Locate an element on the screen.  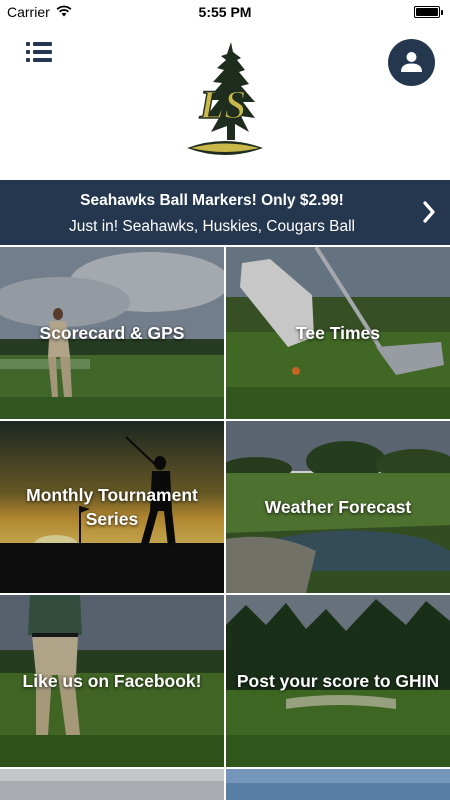
tile-label: Monthly Tournament Series is located at coordinates (112, 507).